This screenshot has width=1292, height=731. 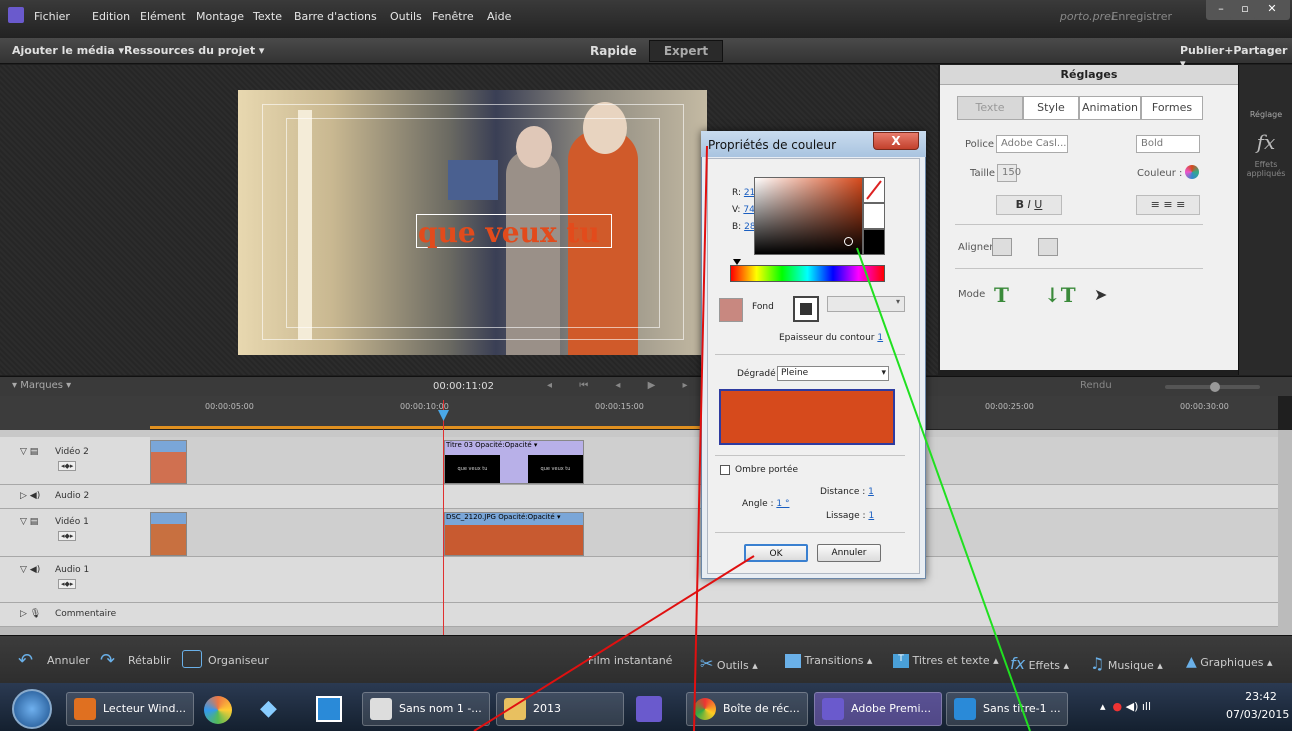 What do you see at coordinates (725, 470) in the screenshot?
I see `drop-shadow-checkbox` at bounding box center [725, 470].